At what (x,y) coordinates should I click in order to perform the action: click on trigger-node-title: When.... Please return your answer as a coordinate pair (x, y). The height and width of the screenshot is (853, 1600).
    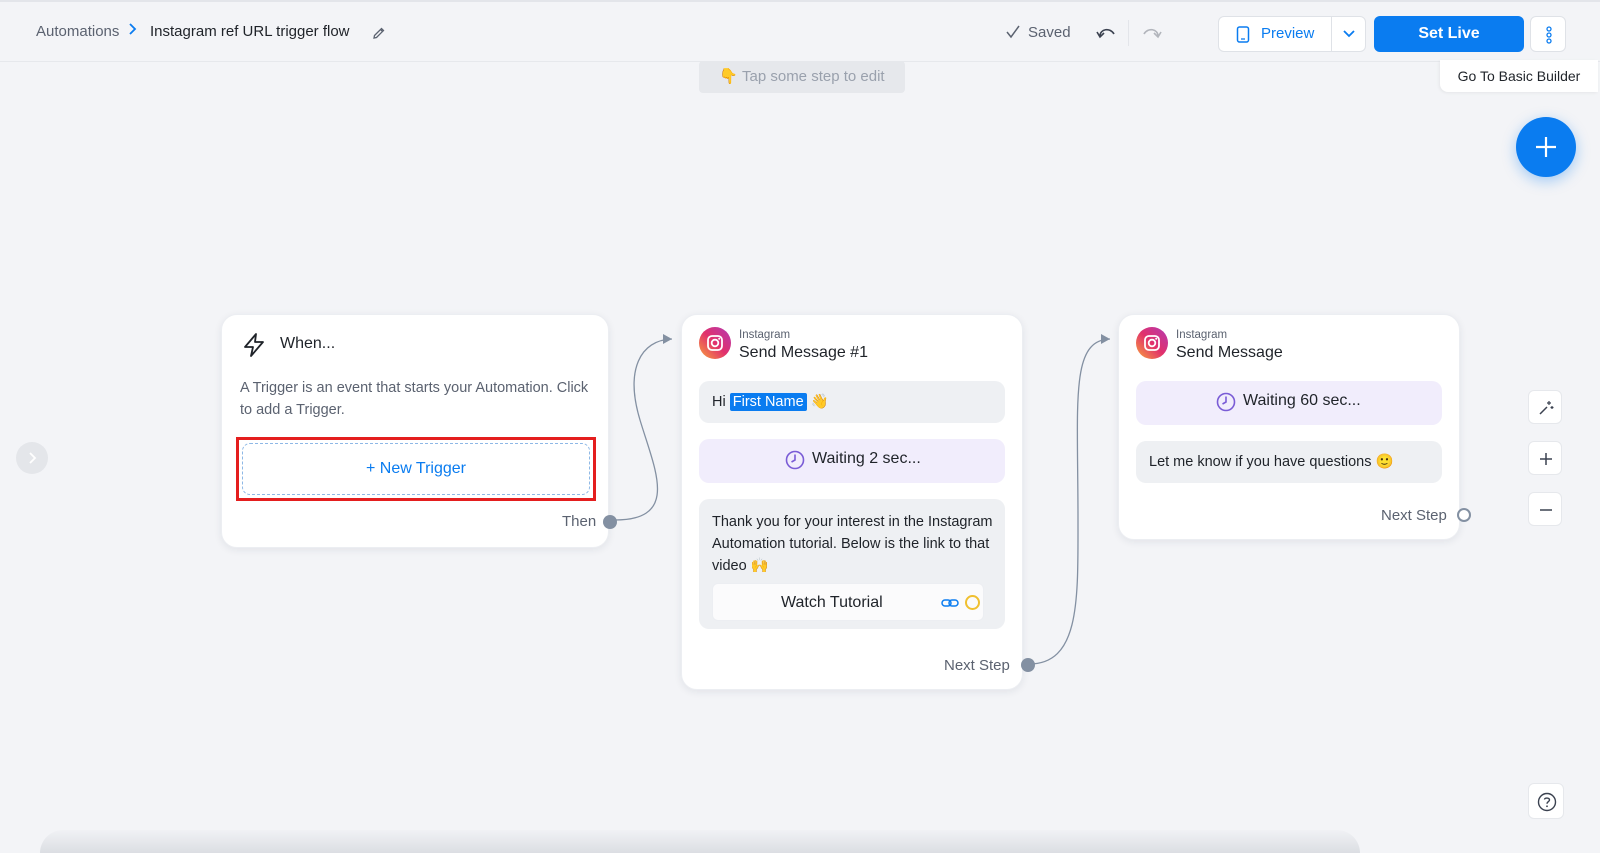
    Looking at the image, I should click on (308, 343).